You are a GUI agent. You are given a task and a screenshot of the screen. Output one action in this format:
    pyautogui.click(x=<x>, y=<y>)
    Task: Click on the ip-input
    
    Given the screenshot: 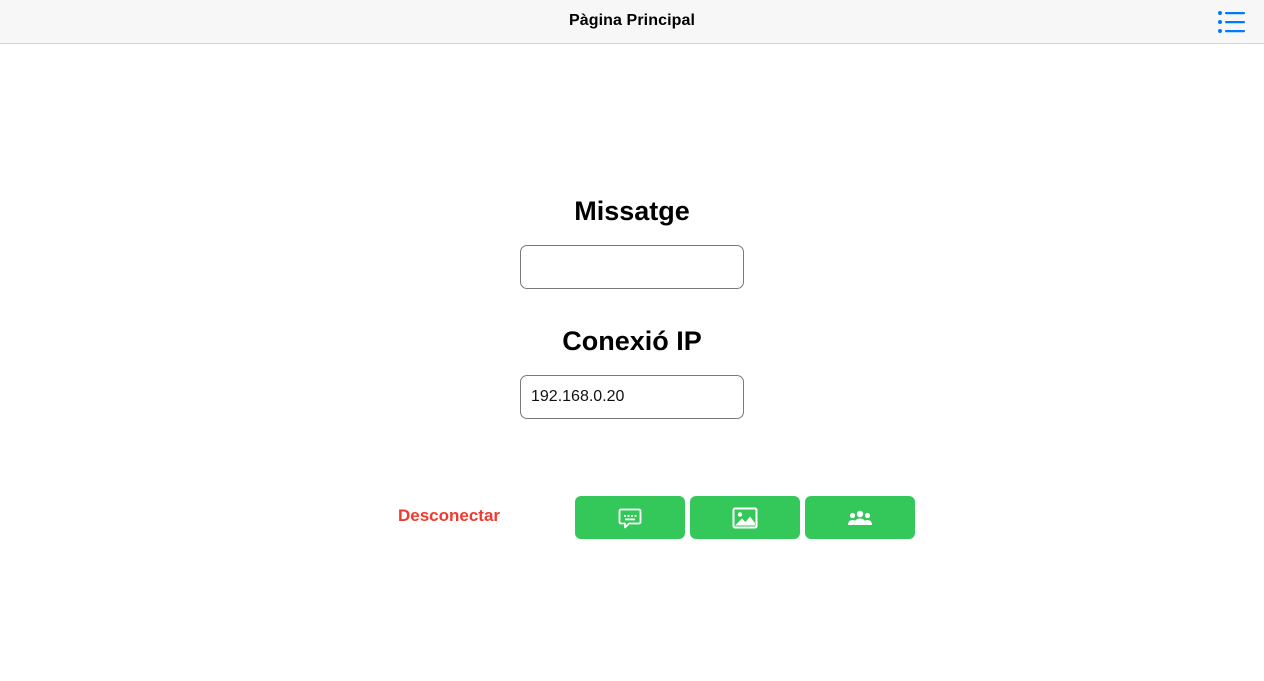 What is the action you would take?
    pyautogui.click(x=632, y=397)
    